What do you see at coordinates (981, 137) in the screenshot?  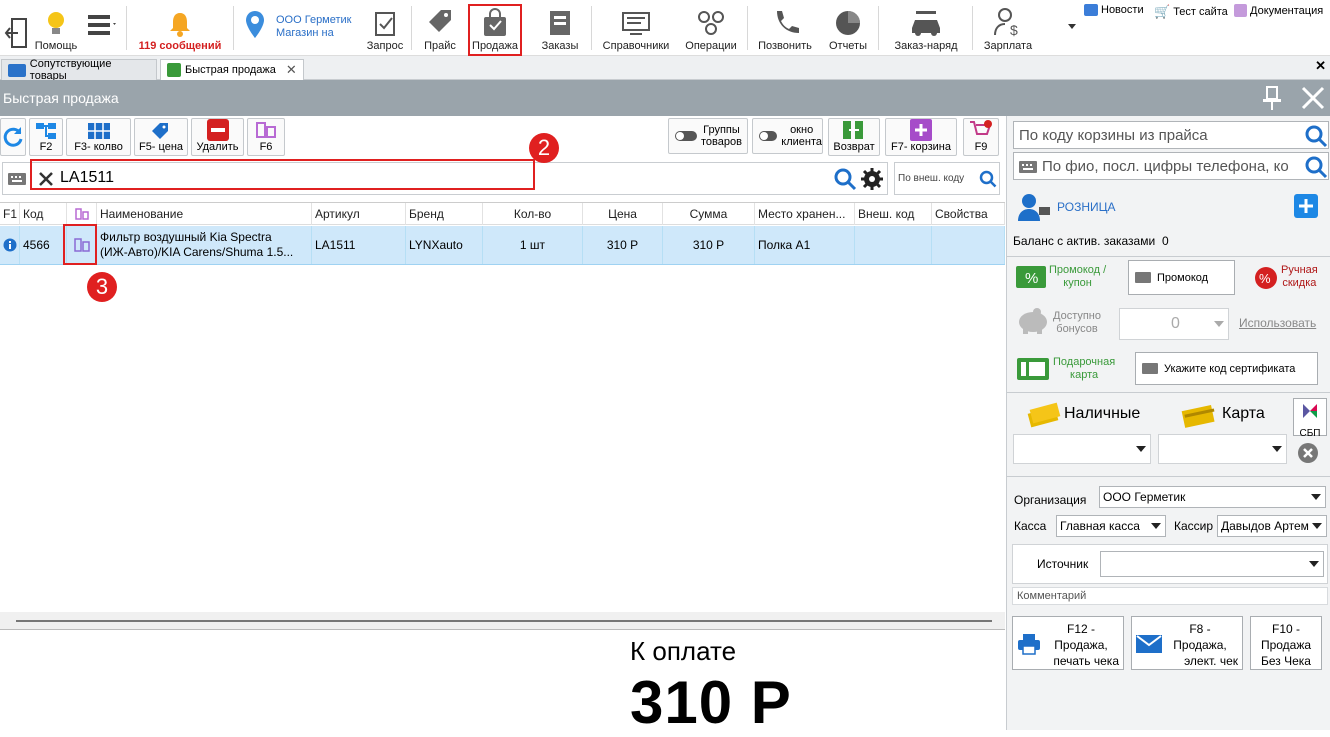 I see `f9-button: F9` at bounding box center [981, 137].